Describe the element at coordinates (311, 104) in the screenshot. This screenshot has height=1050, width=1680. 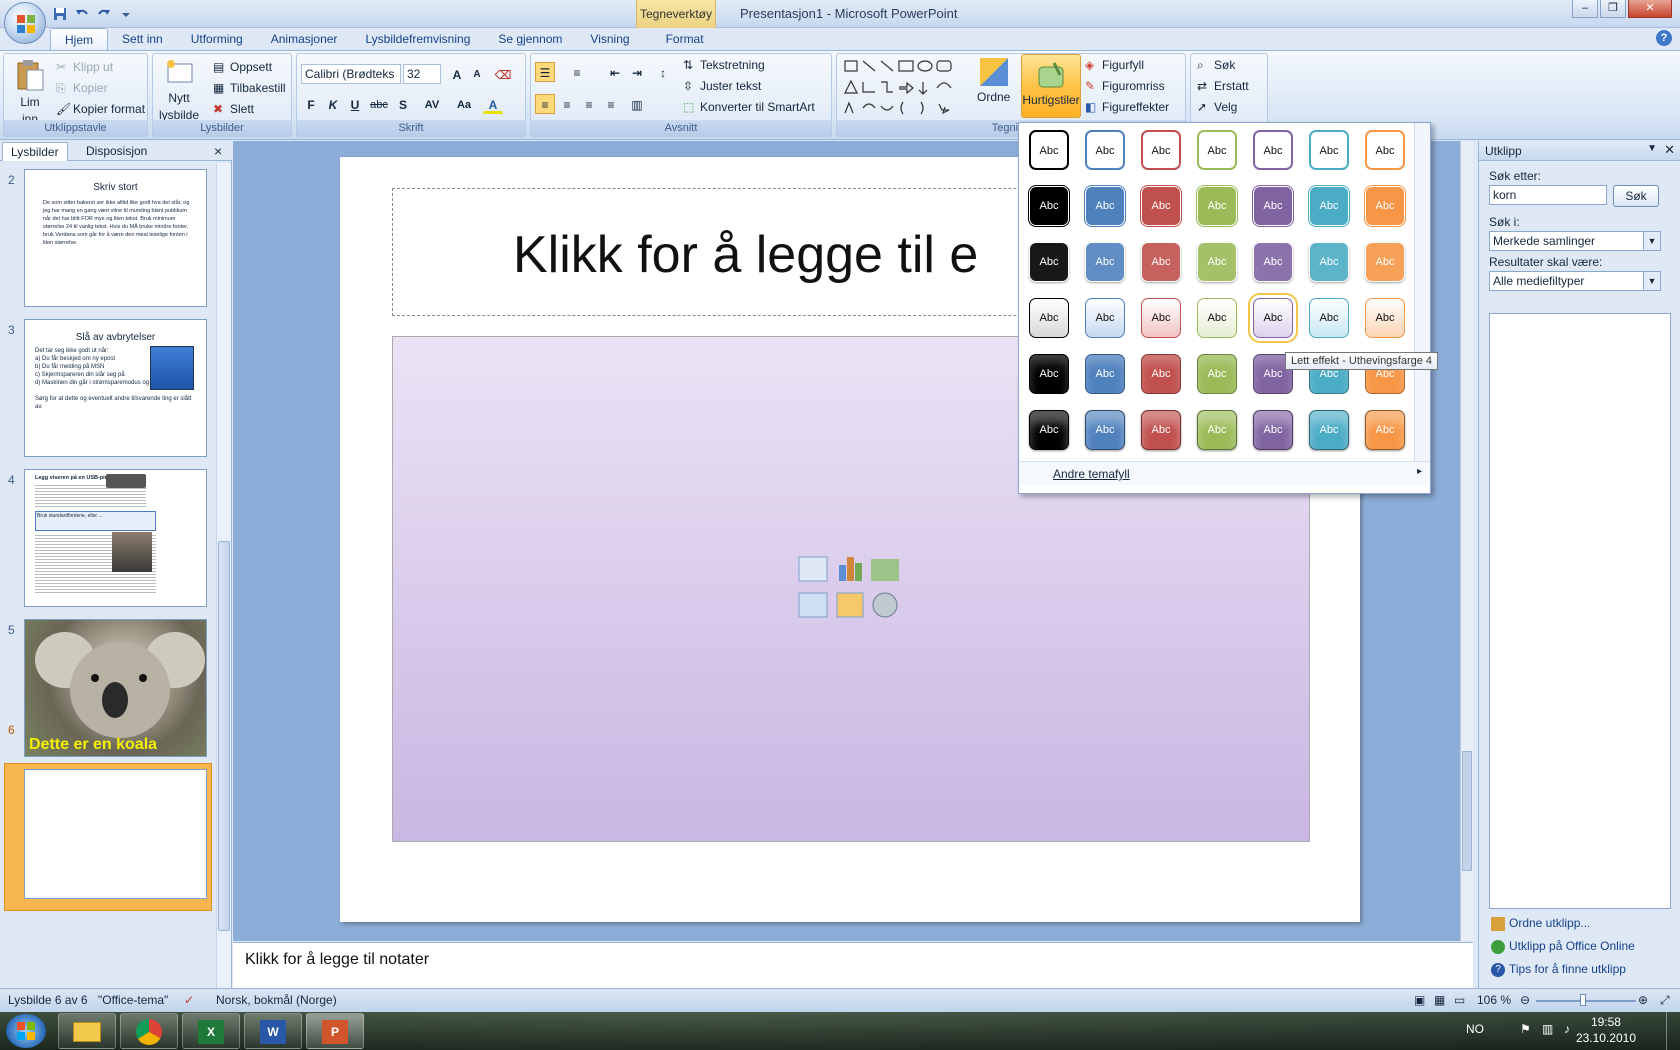
I see `bold-button: F` at that location.